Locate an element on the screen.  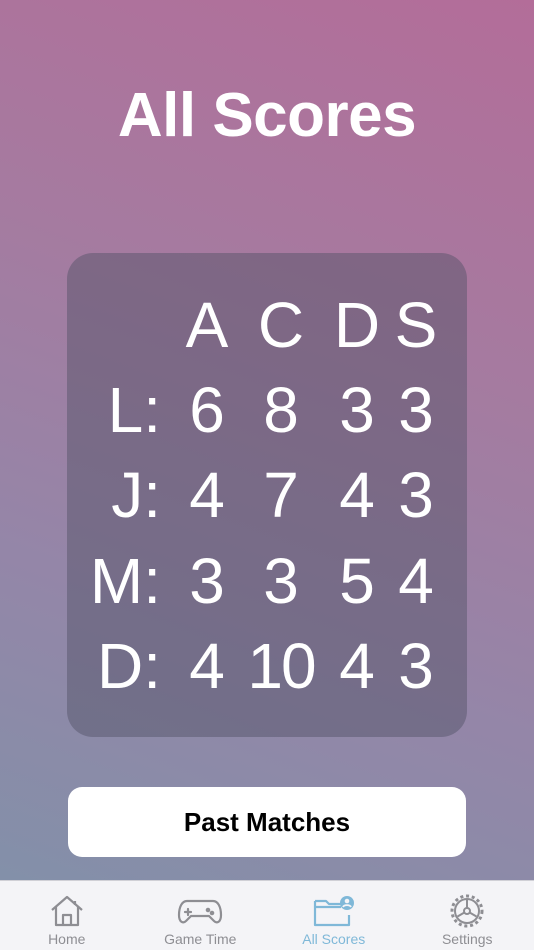
player-label: D: is located at coordinates (129, 666).